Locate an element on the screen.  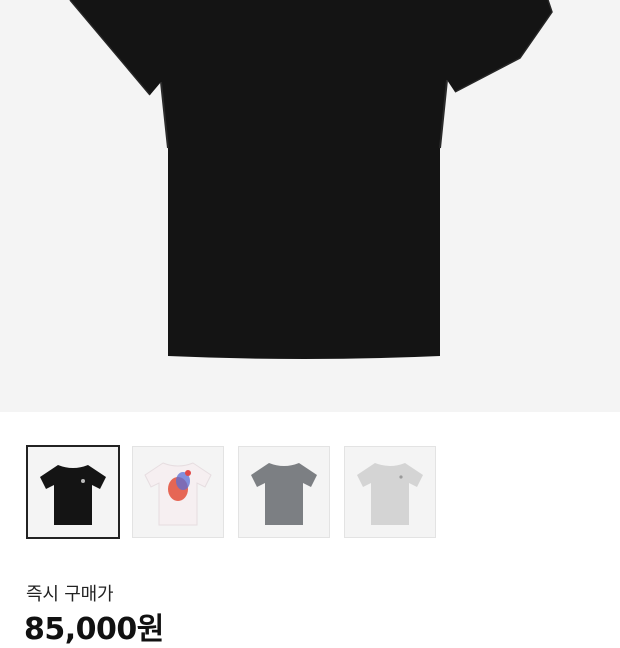
thumbnail-white-graphic-t-shirt is located at coordinates (178, 492).